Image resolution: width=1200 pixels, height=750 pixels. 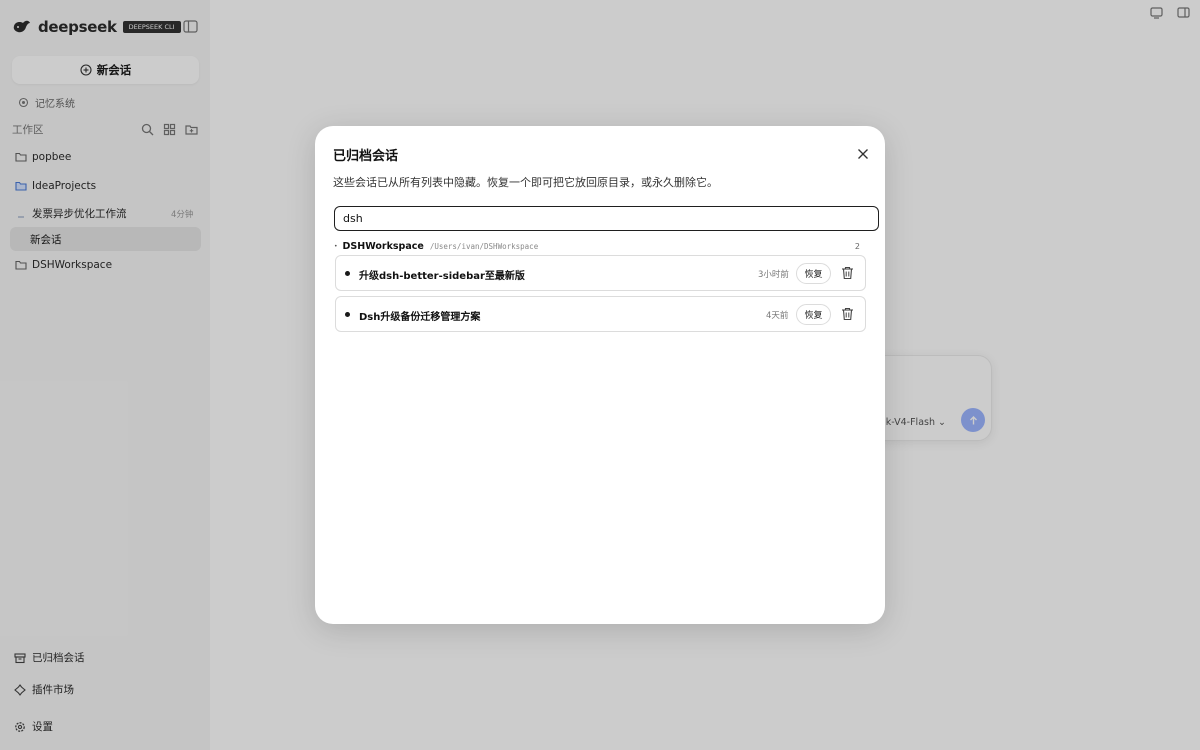 What do you see at coordinates (773, 275) in the screenshot?
I see `conversation-time: 3小时前` at bounding box center [773, 275].